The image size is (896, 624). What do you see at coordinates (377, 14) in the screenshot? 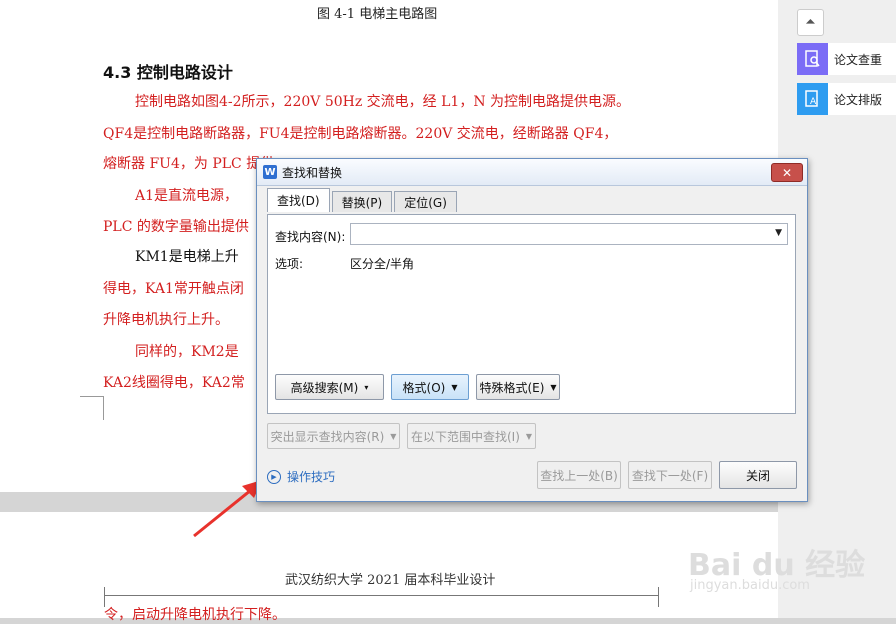
I see `figure-caption: 图 4-1 电梯主电路图` at bounding box center [377, 14].